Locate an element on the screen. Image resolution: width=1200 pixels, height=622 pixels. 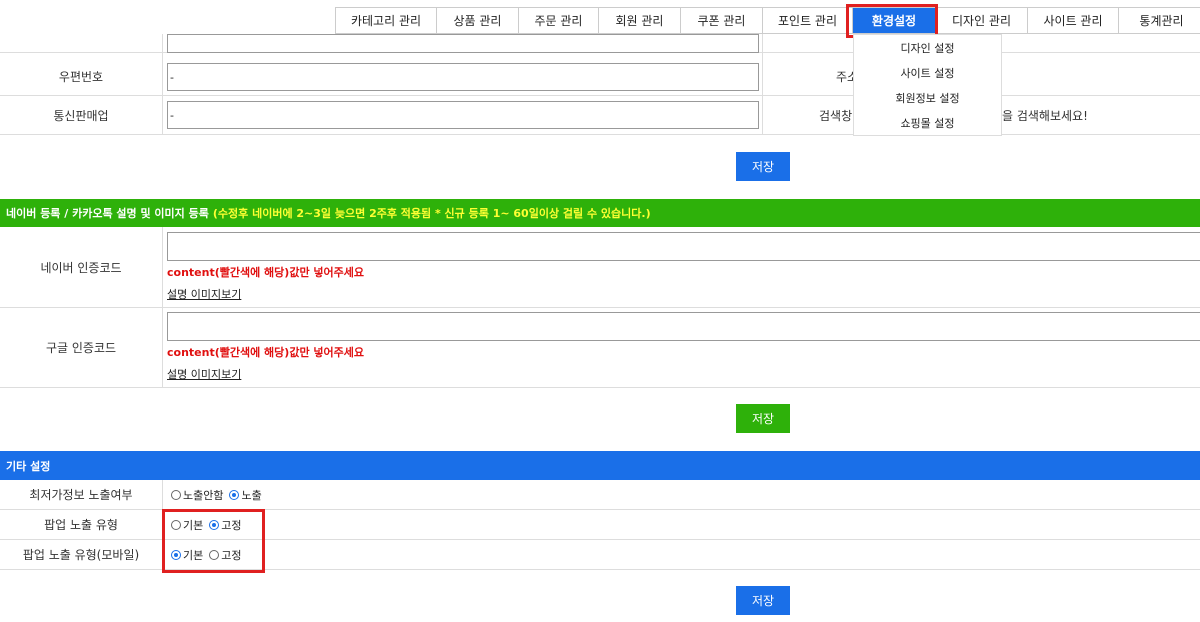
lowest-price-label: 최저가정보 노출여부 is located at coordinates (81, 495).